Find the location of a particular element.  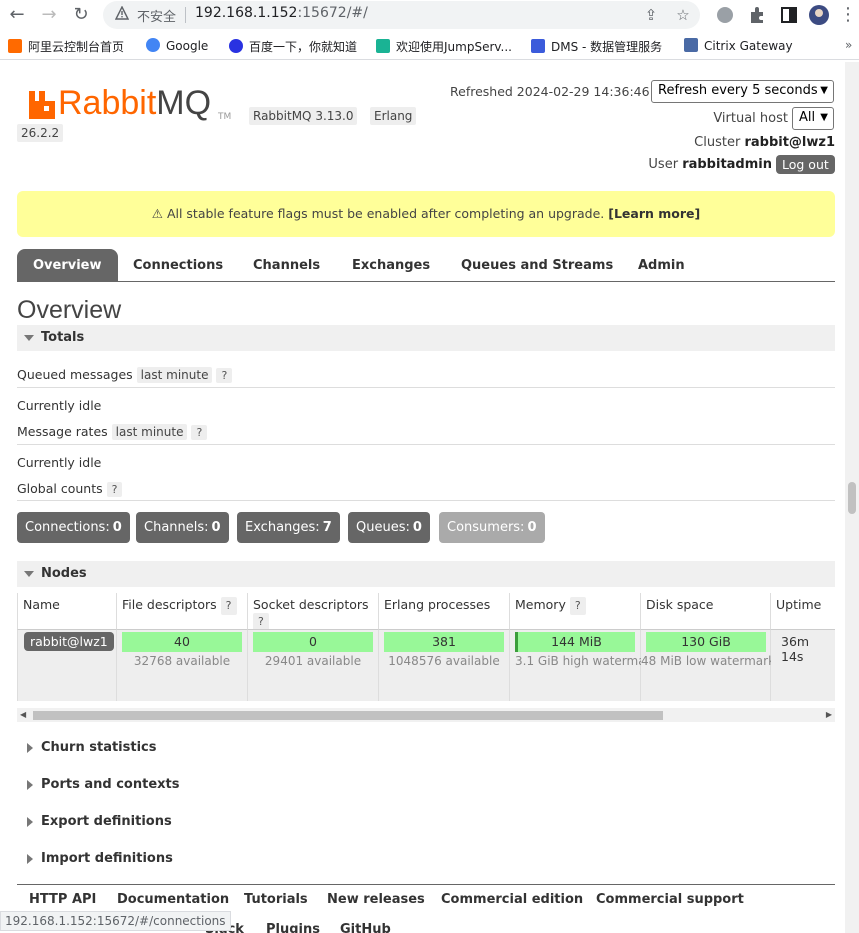

footer-link-commercial-support: Commercial support is located at coordinates (670, 899).